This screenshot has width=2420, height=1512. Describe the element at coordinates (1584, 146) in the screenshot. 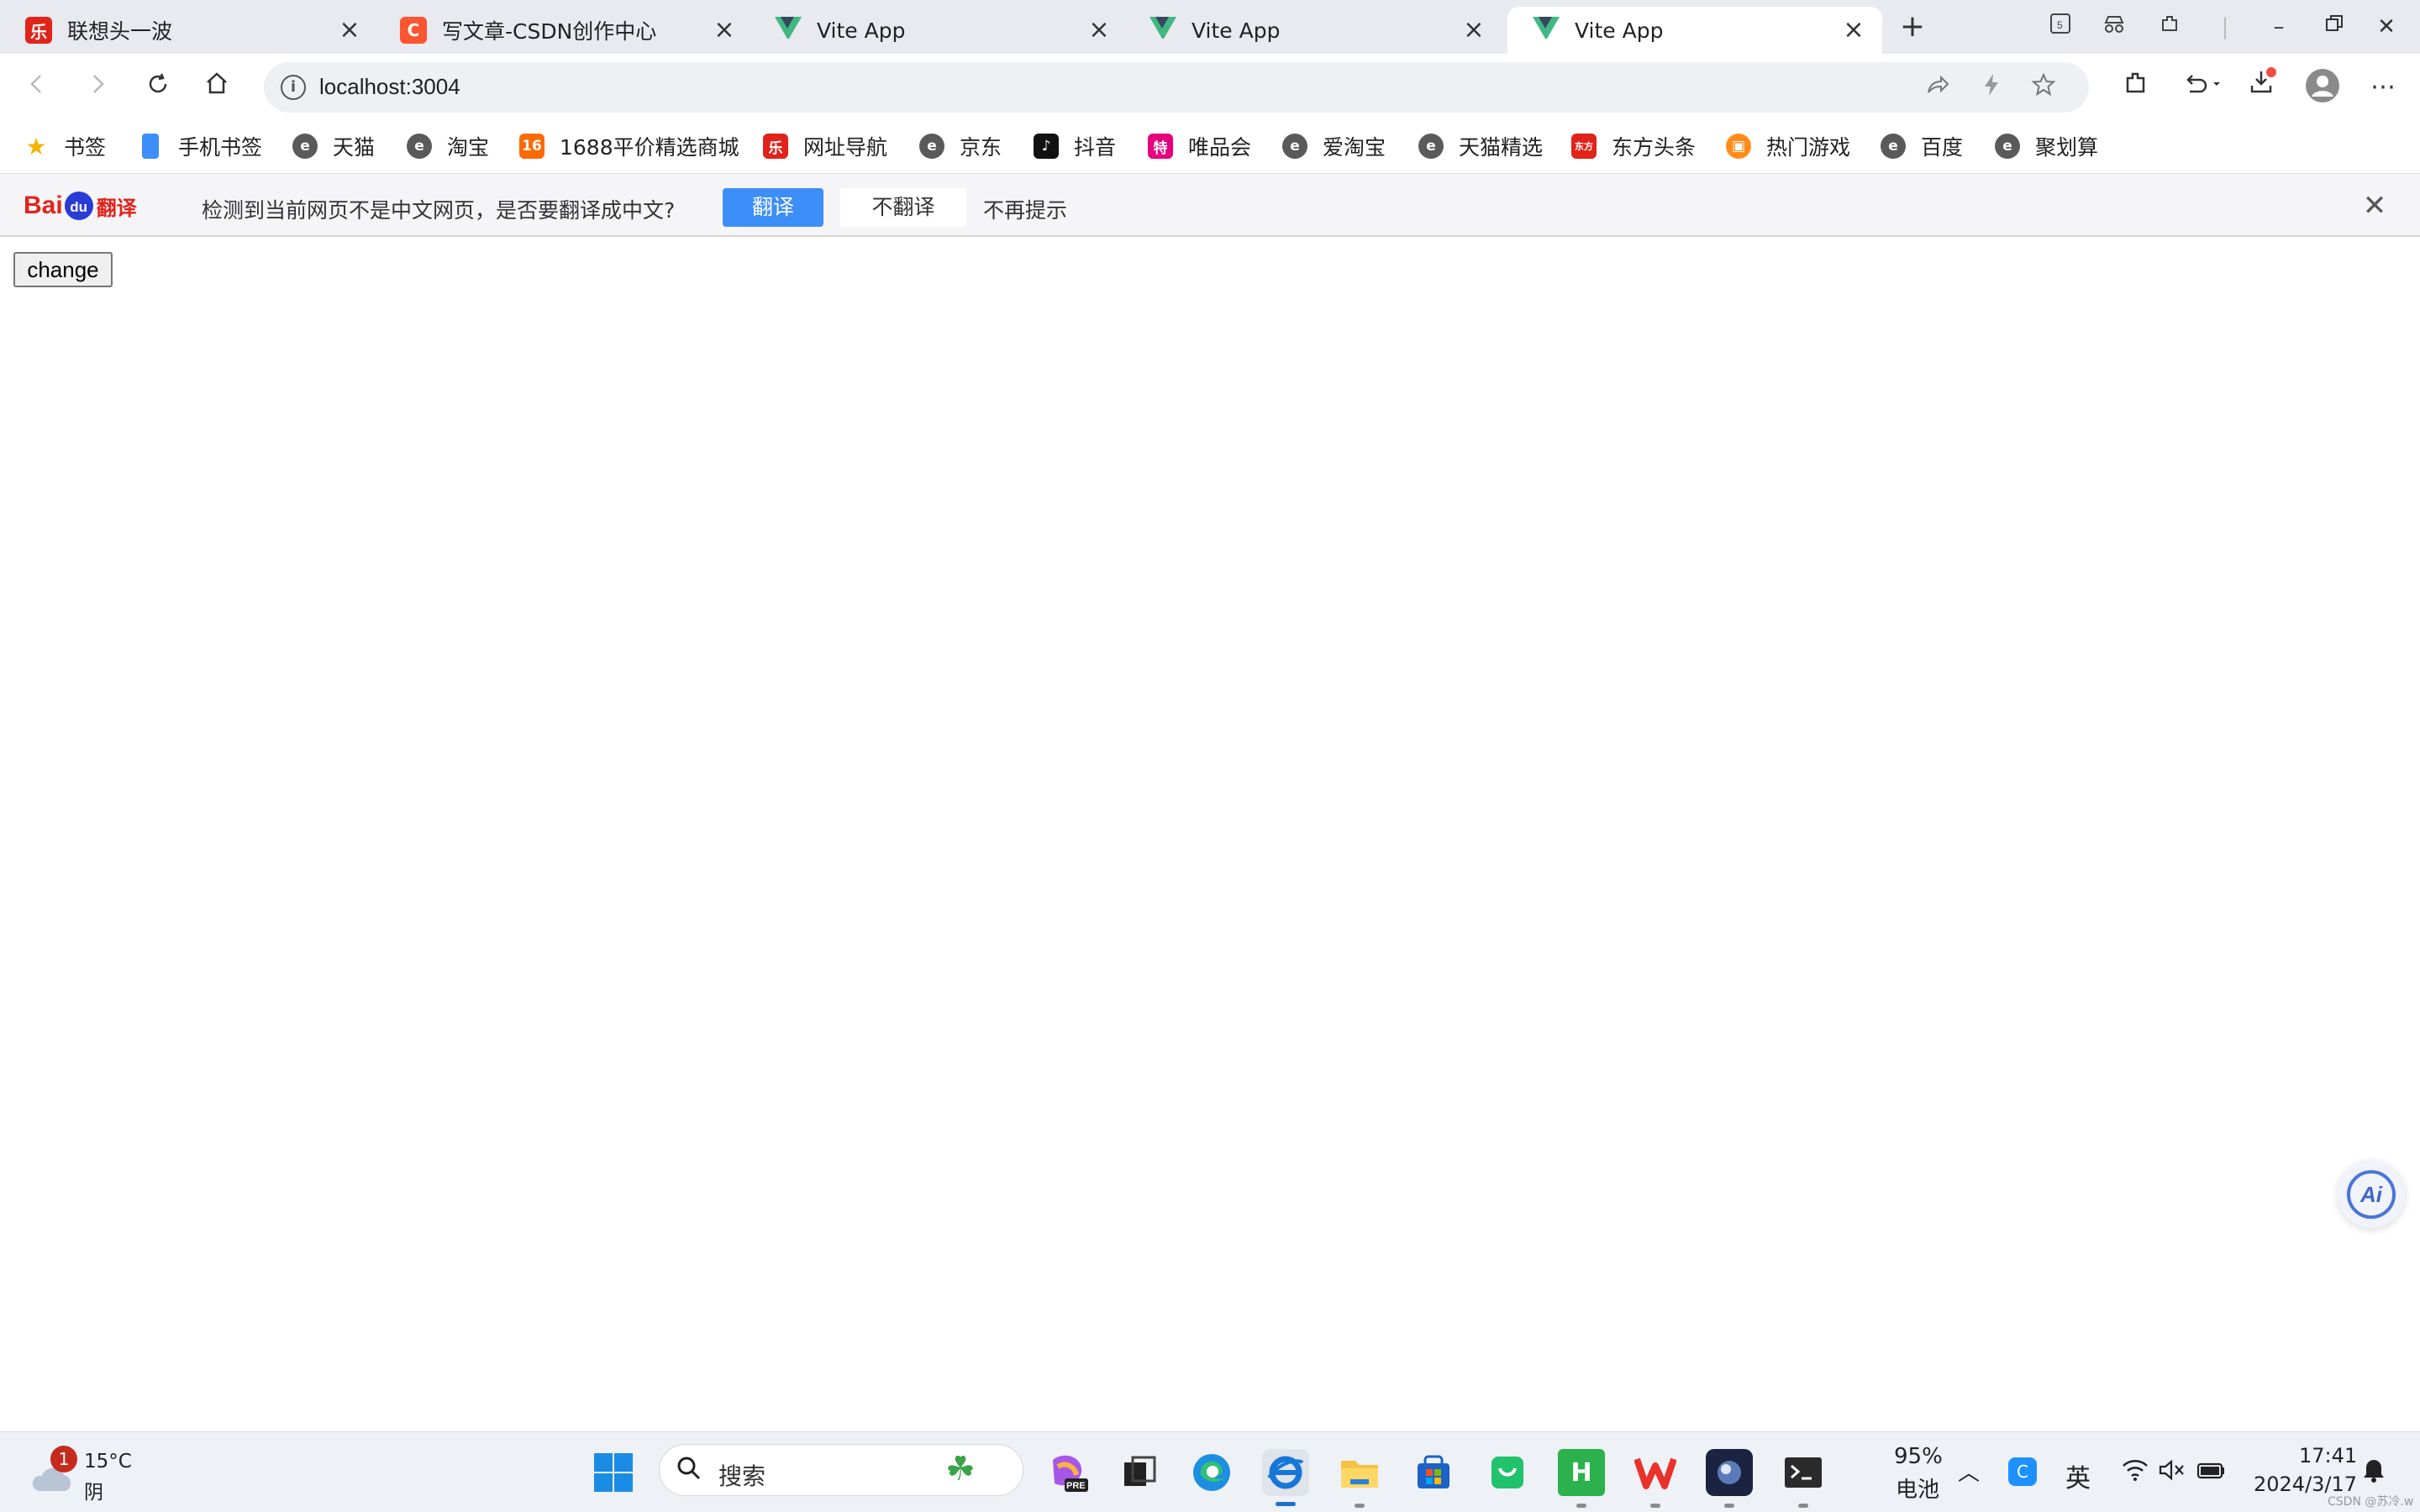

I see `dongfang-icon: 东方` at that location.